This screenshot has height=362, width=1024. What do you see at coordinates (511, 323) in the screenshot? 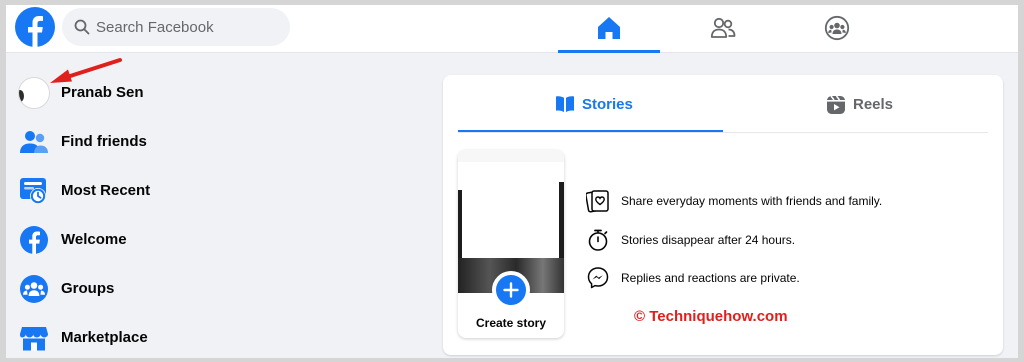
I see `create-story-label: Create story` at bounding box center [511, 323].